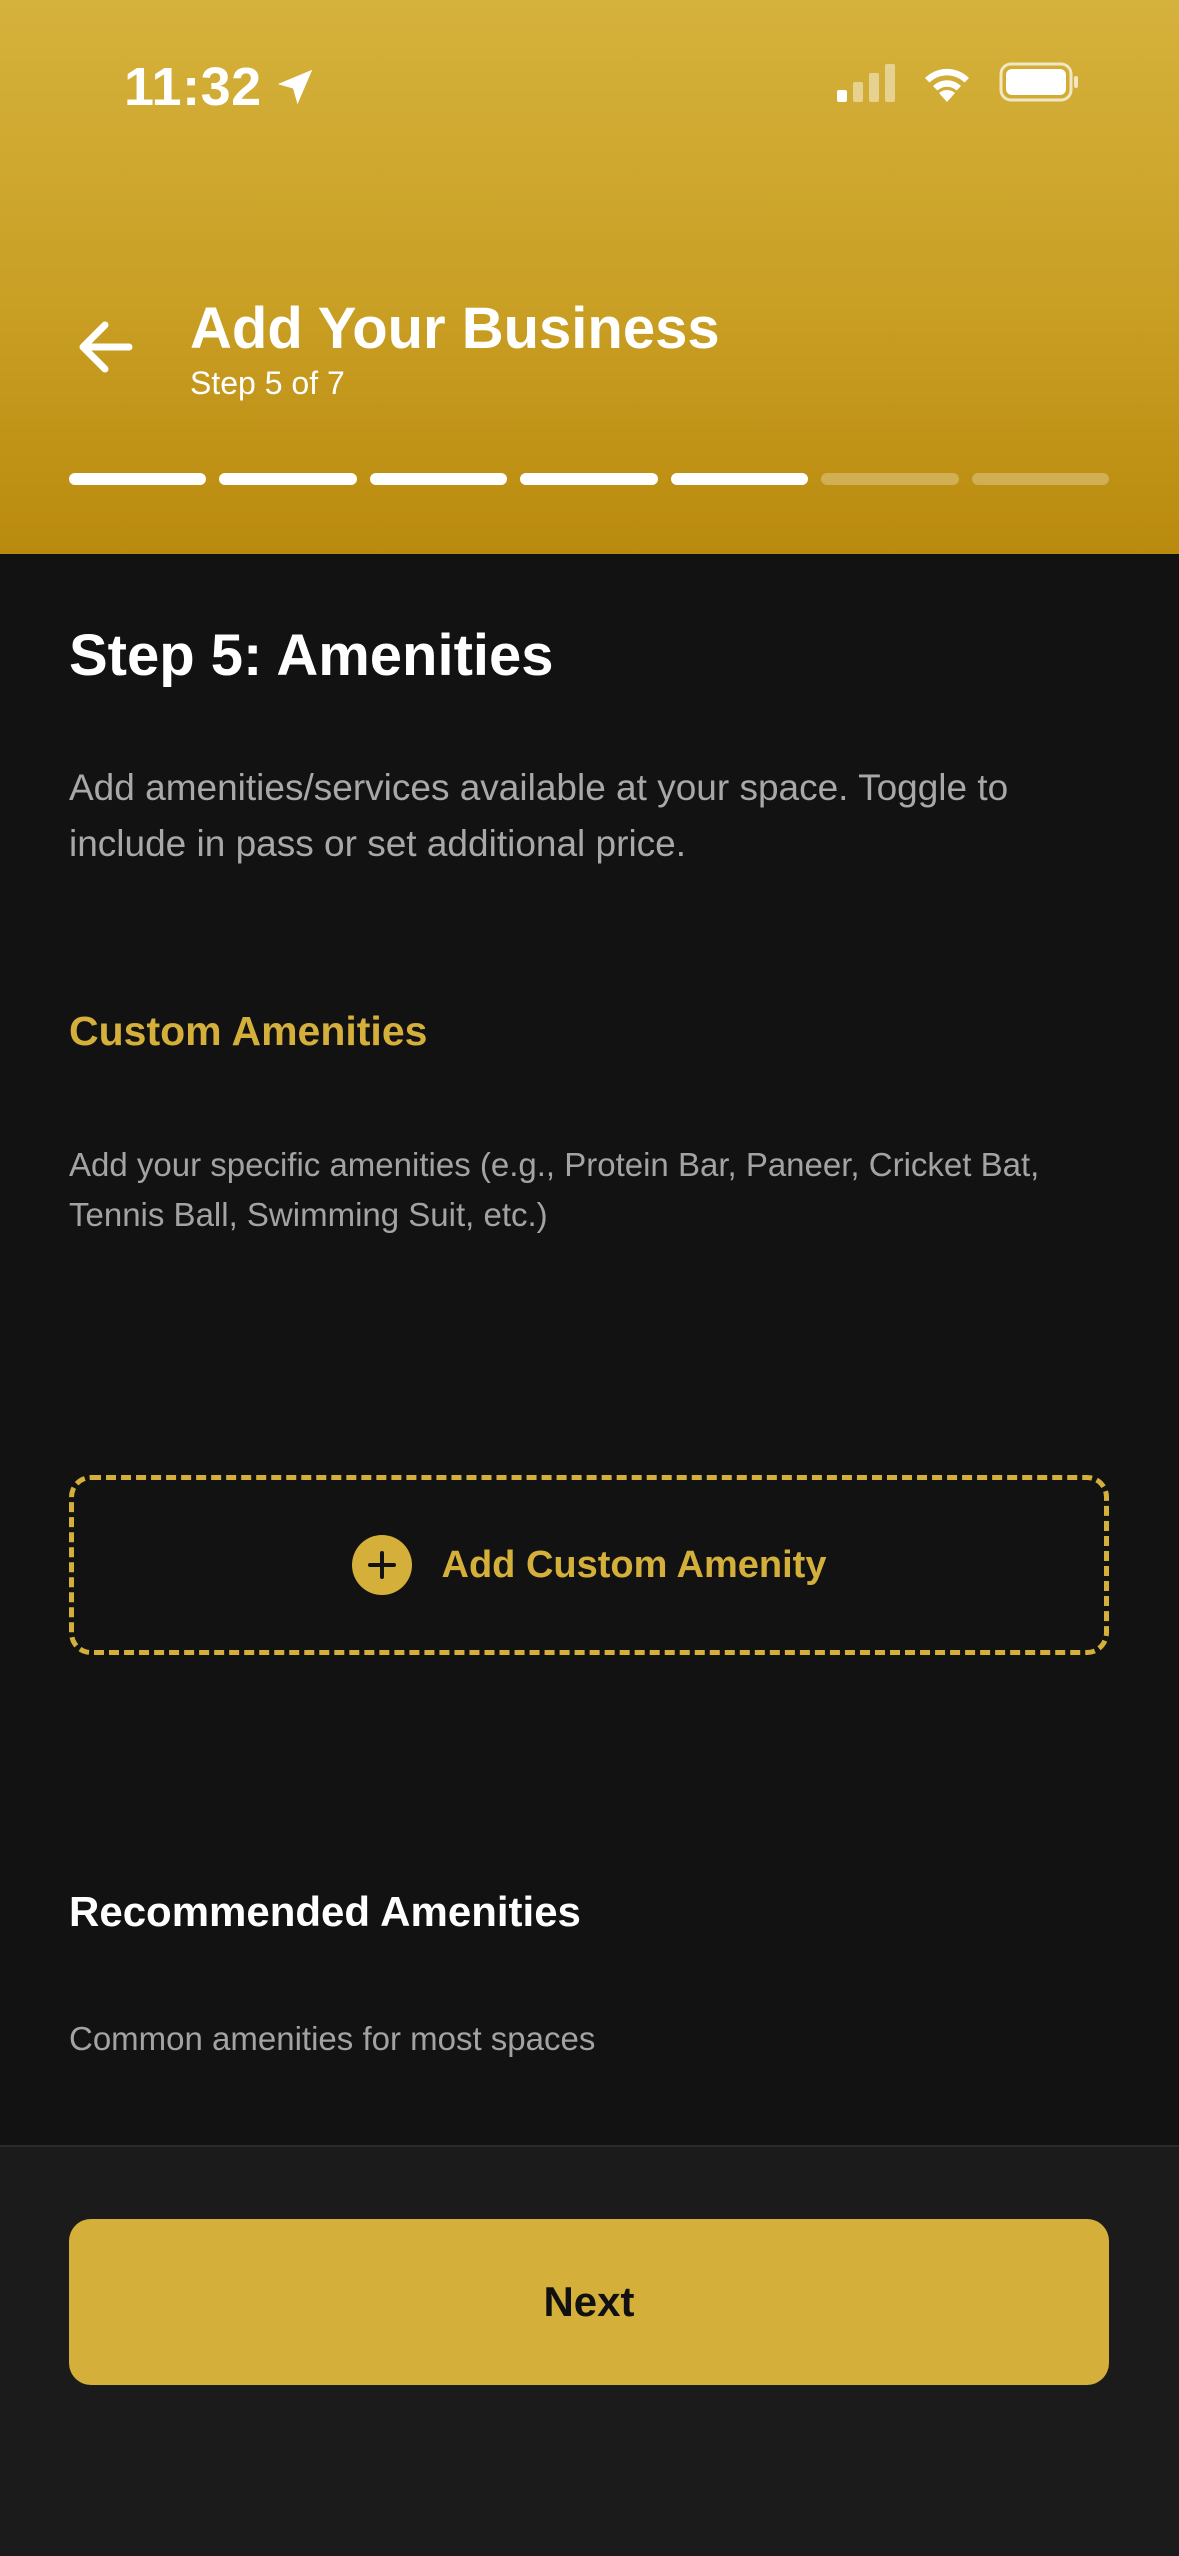 This screenshot has height=2556, width=1179. What do you see at coordinates (332, 2038) in the screenshot?
I see `recommended-amenities-description: Common amenities for most spaces` at bounding box center [332, 2038].